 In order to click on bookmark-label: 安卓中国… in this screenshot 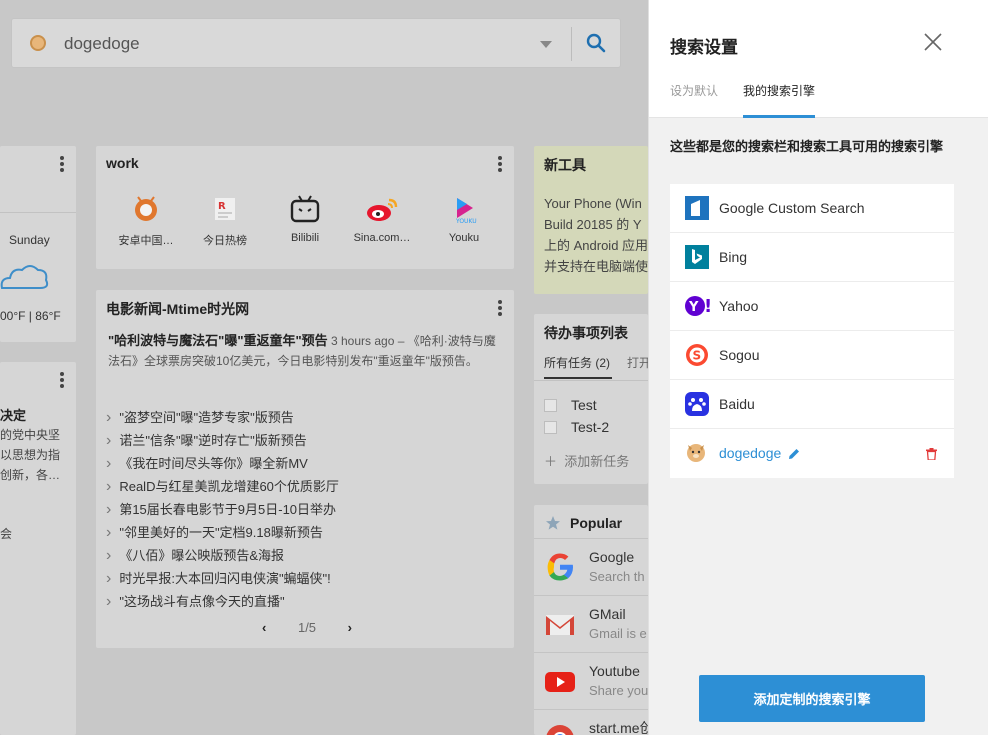, I will do `click(146, 241)`.